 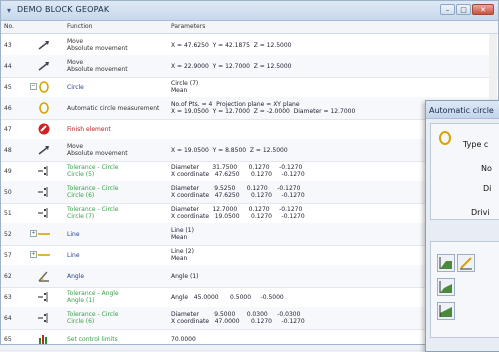 What do you see at coordinates (185, 276) in the screenshot?
I see `parameter-line-1: Angle (1)` at bounding box center [185, 276].